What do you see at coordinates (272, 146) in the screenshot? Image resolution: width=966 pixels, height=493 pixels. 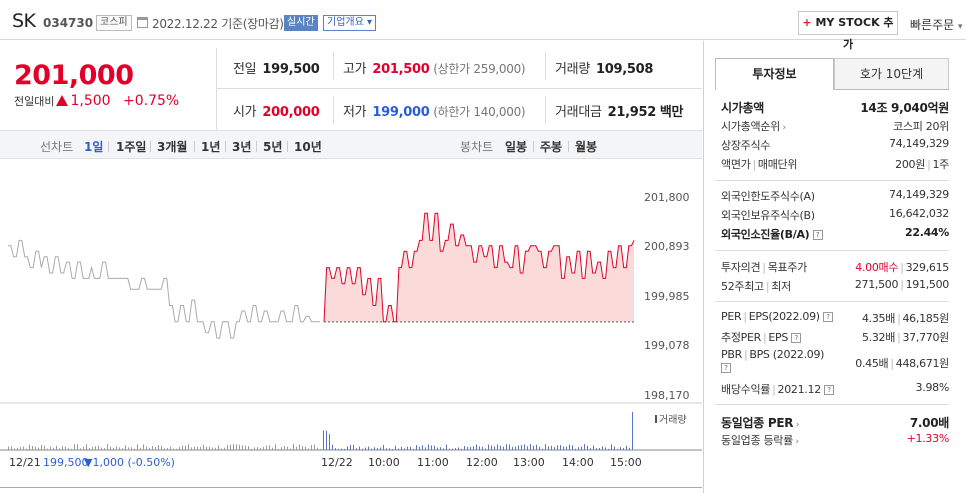 I see `tab-5year: 5년` at bounding box center [272, 146].